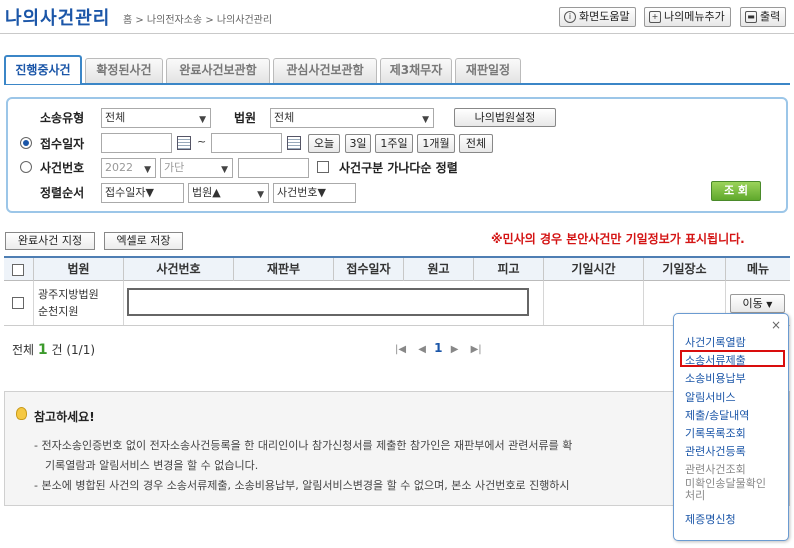  Describe the element at coordinates (416, 70) in the screenshot. I see `tab-third-debtor: 제3채무자` at that location.